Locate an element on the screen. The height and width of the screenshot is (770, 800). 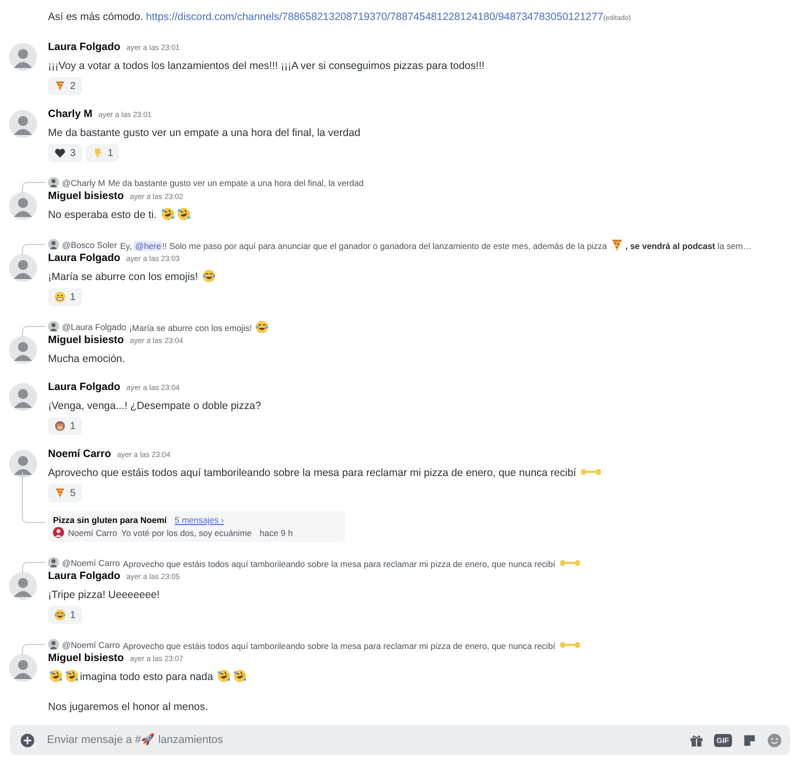
reply-preview: Me da bastante gusto ver un empate a una hora del final, la verdad is located at coordinates (236, 183).